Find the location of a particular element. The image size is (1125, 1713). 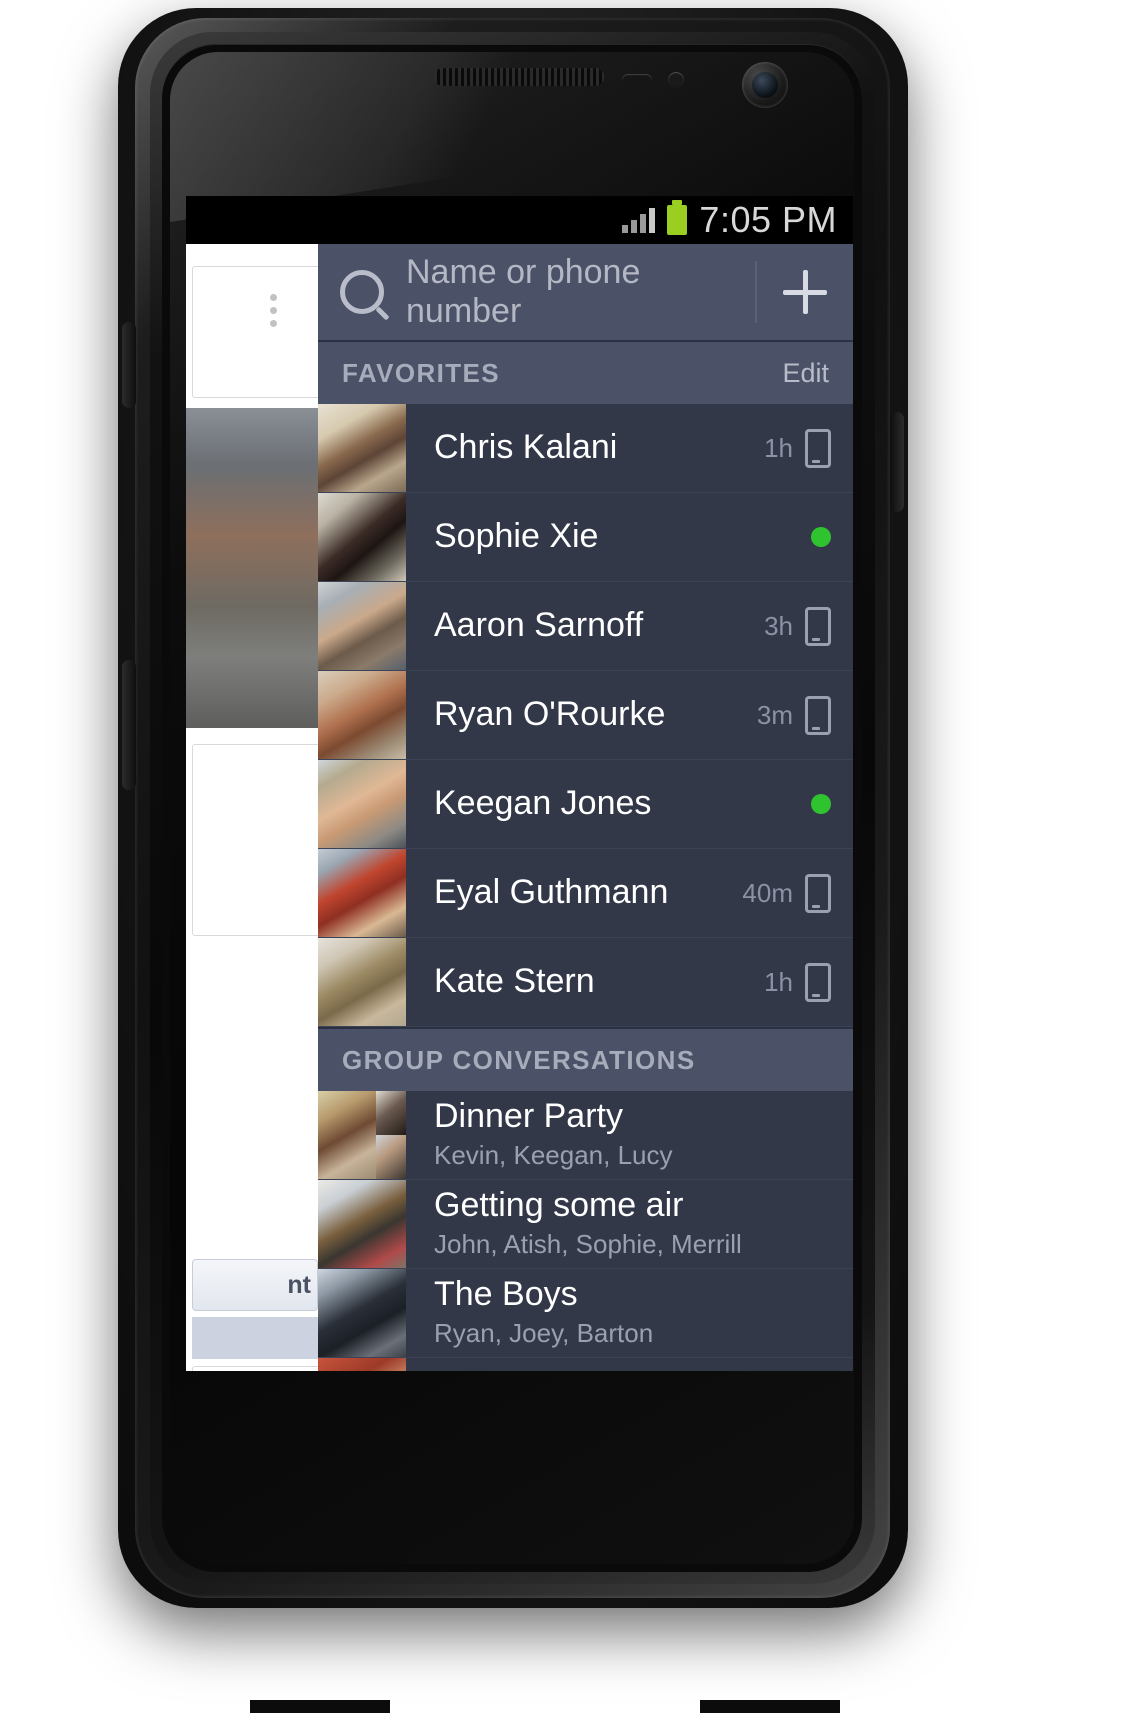

group-members: John, Atish, Sophie, Merrill is located at coordinates (588, 1244).